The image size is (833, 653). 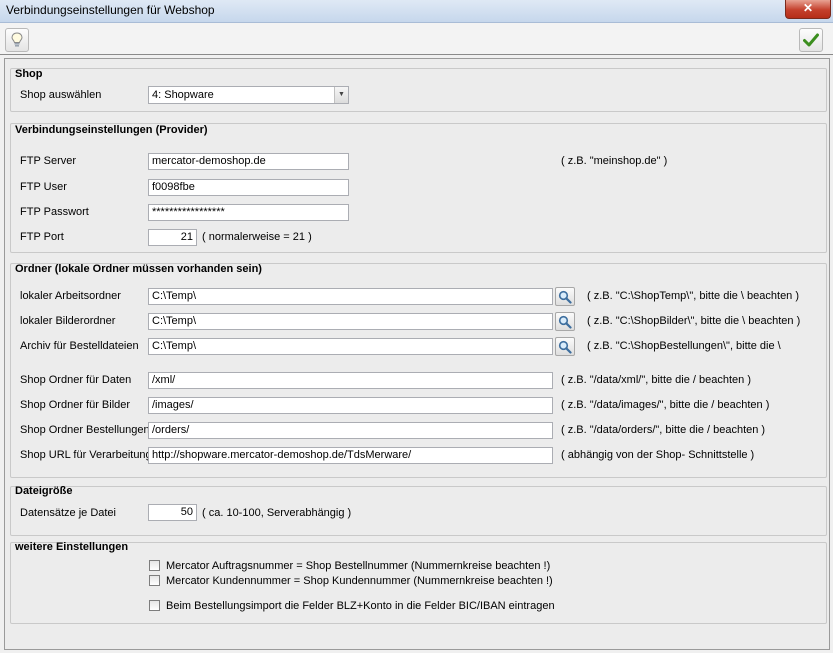 What do you see at coordinates (350, 405) in the screenshot?
I see `shop-images-folder-field: /images/` at bounding box center [350, 405].